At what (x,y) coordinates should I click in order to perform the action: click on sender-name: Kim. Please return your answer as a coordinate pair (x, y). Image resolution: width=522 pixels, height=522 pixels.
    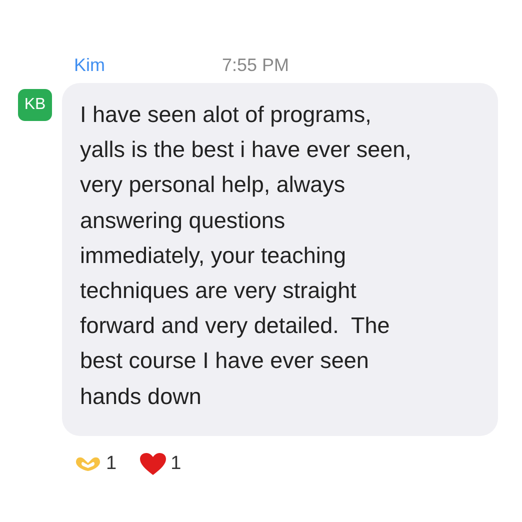
    Looking at the image, I should click on (90, 65).